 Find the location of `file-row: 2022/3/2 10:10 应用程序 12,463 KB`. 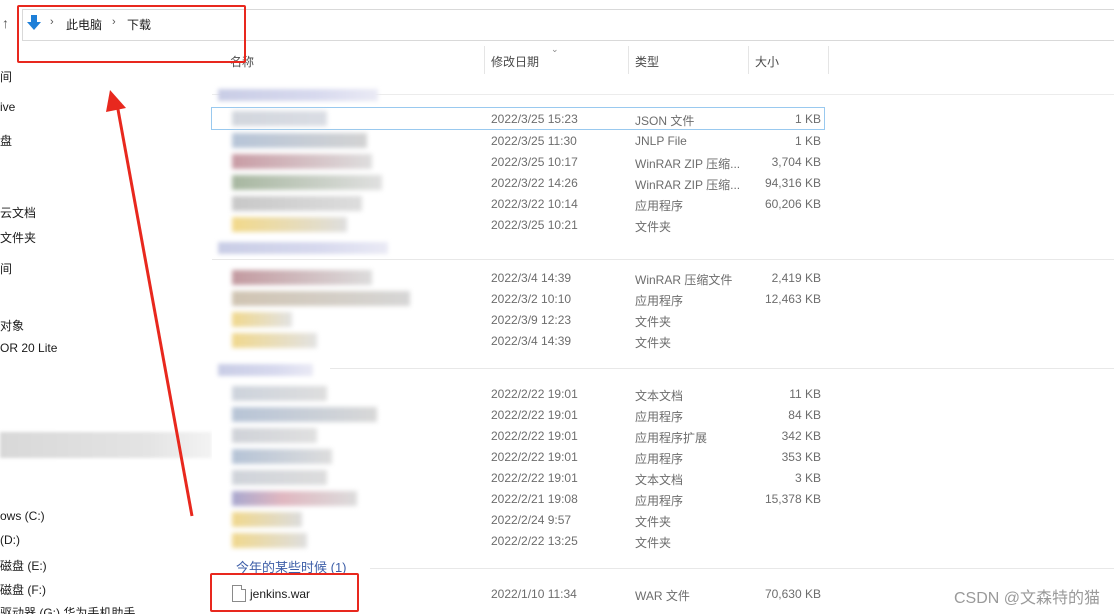

file-row: 2022/3/2 10:10 应用程序 12,463 KB is located at coordinates (663, 298).